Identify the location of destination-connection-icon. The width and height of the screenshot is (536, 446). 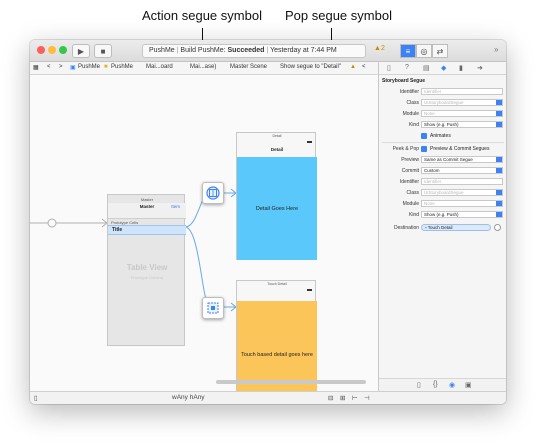
(497, 227).